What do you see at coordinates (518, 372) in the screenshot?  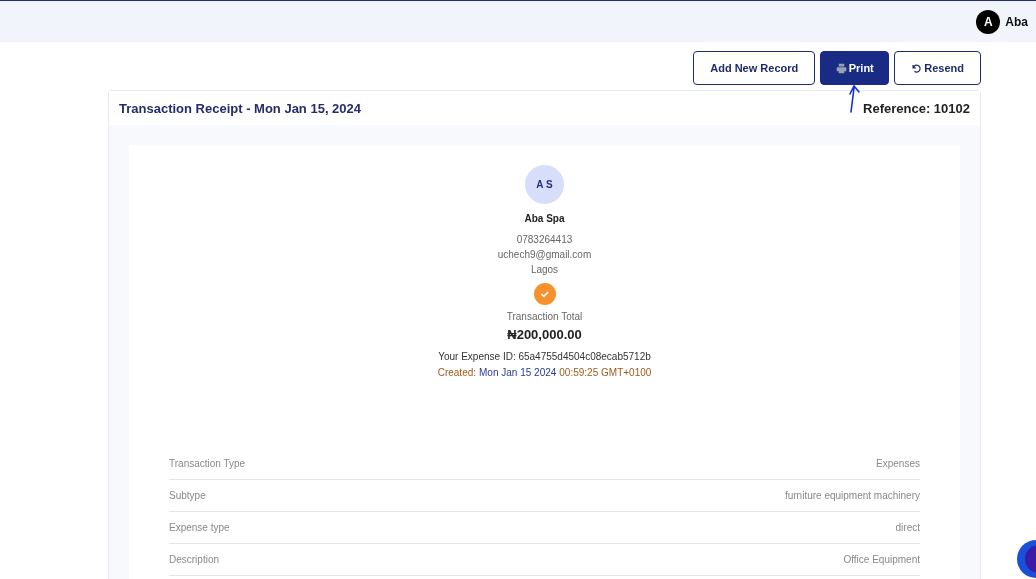 I see `created-date: Mon Jan 15 2024` at bounding box center [518, 372].